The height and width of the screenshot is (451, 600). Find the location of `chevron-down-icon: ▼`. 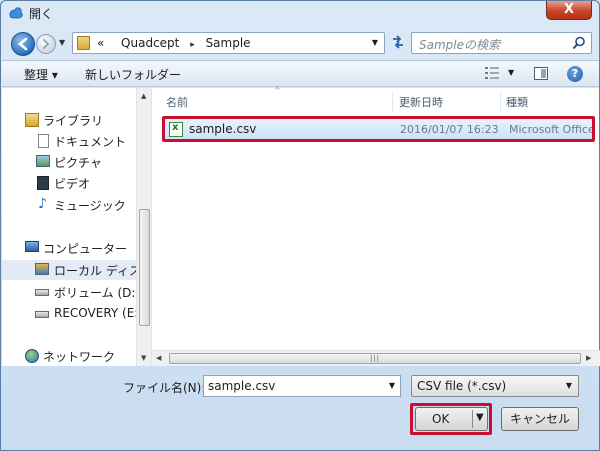

chevron-down-icon: ▼ is located at coordinates (568, 385).